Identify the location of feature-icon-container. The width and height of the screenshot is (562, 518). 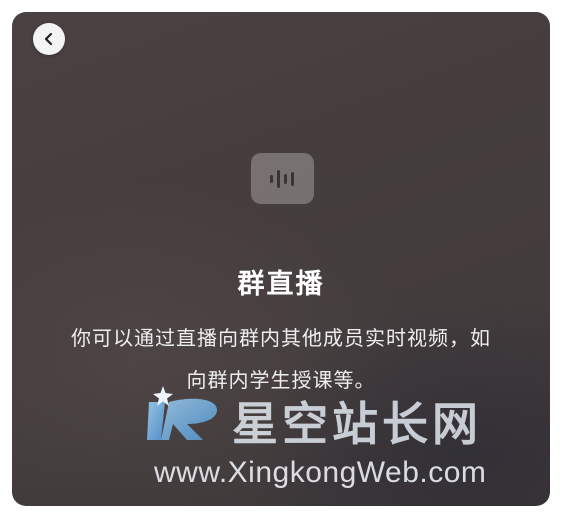
(282, 178).